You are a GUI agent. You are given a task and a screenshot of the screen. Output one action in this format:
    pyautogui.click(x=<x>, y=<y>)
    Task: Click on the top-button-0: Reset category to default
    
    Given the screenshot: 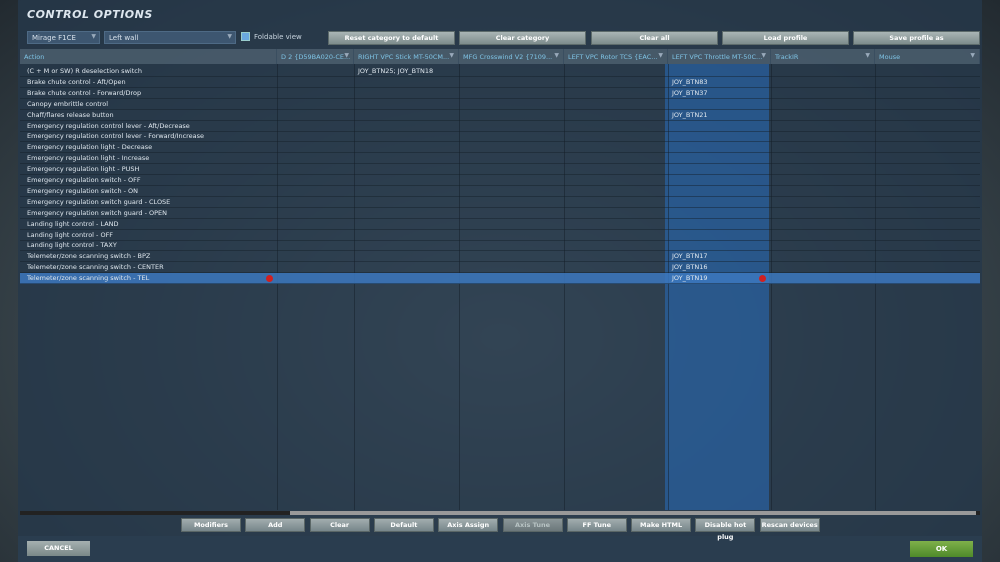 What is the action you would take?
    pyautogui.click(x=391, y=38)
    